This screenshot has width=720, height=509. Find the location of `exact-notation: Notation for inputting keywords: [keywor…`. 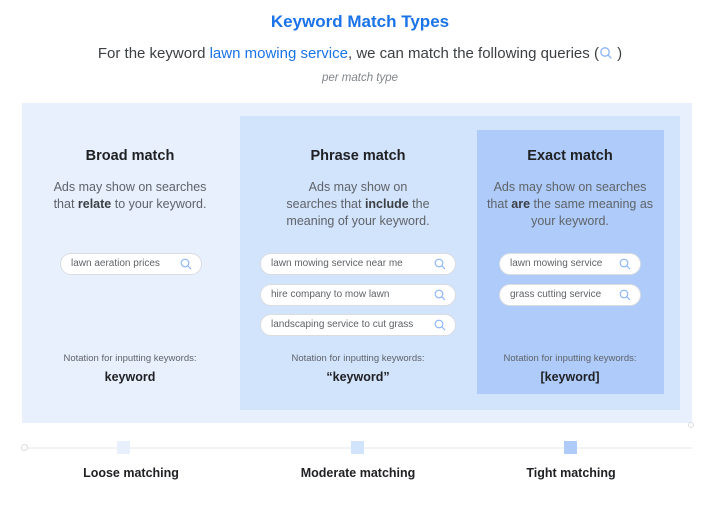

exact-notation: Notation for inputting keywords: [keywor… is located at coordinates (570, 368).